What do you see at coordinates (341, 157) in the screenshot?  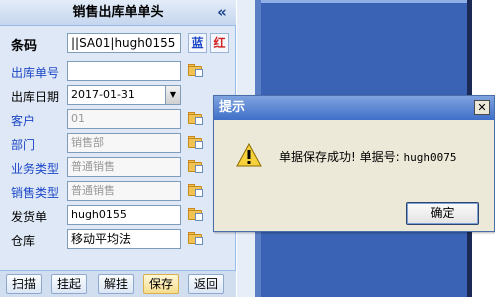 I see `dialog-message-text: 单据保存成功! 单据号:` at bounding box center [341, 157].